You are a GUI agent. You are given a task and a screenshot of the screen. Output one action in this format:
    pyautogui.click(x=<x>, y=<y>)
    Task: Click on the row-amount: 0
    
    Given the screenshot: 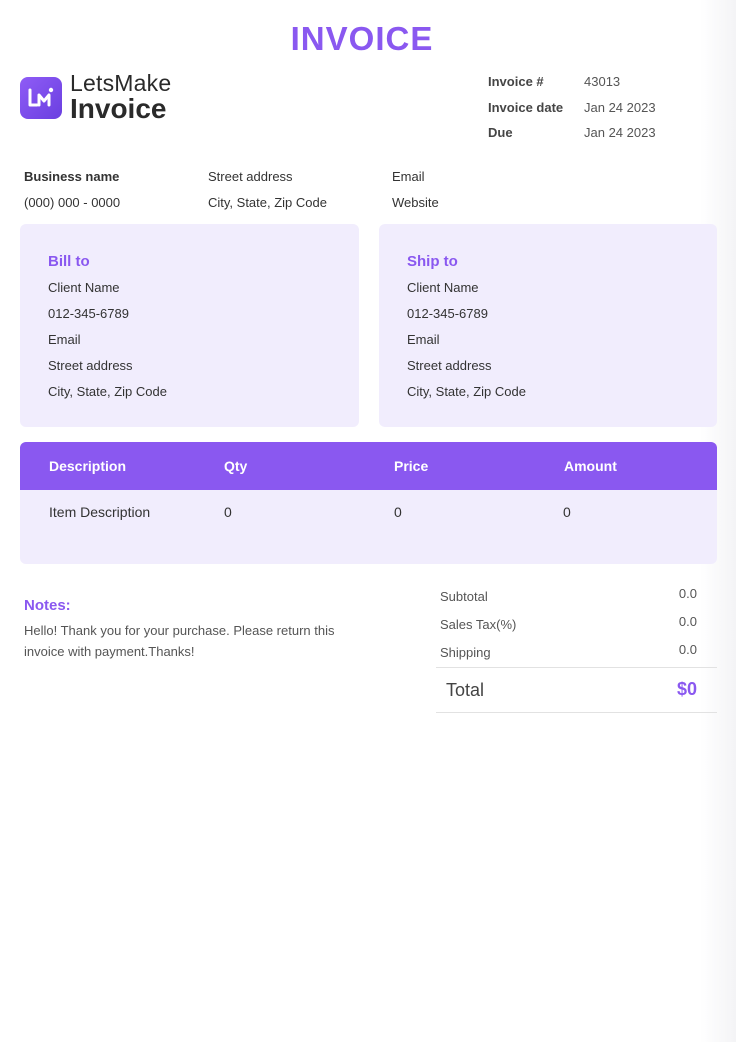 What is the action you would take?
    pyautogui.click(x=567, y=512)
    